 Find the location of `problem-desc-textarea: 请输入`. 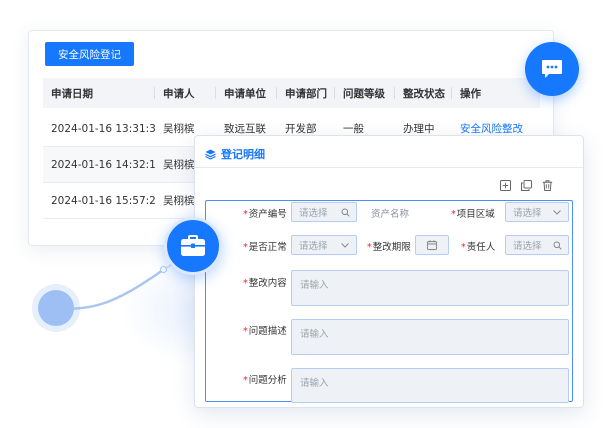

problem-desc-textarea: 请输入 is located at coordinates (430, 337).